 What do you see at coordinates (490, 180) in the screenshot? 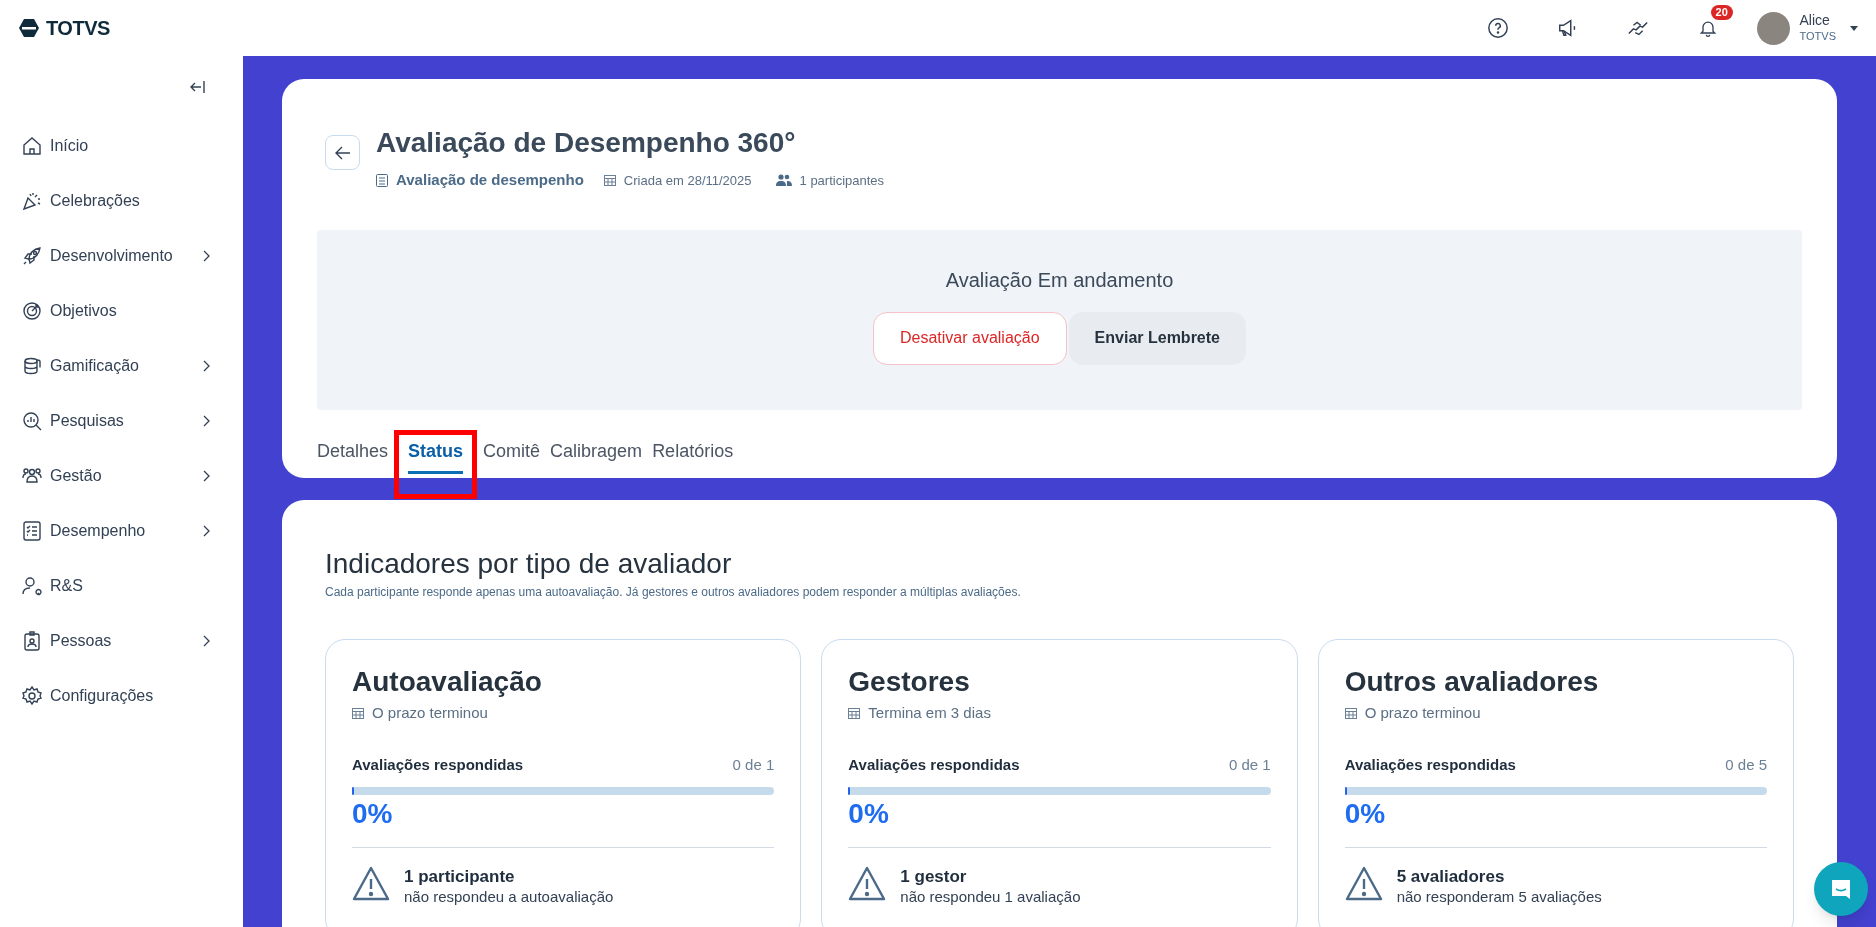
I see `evaluation-type: Avaliação de desempenho` at bounding box center [490, 180].